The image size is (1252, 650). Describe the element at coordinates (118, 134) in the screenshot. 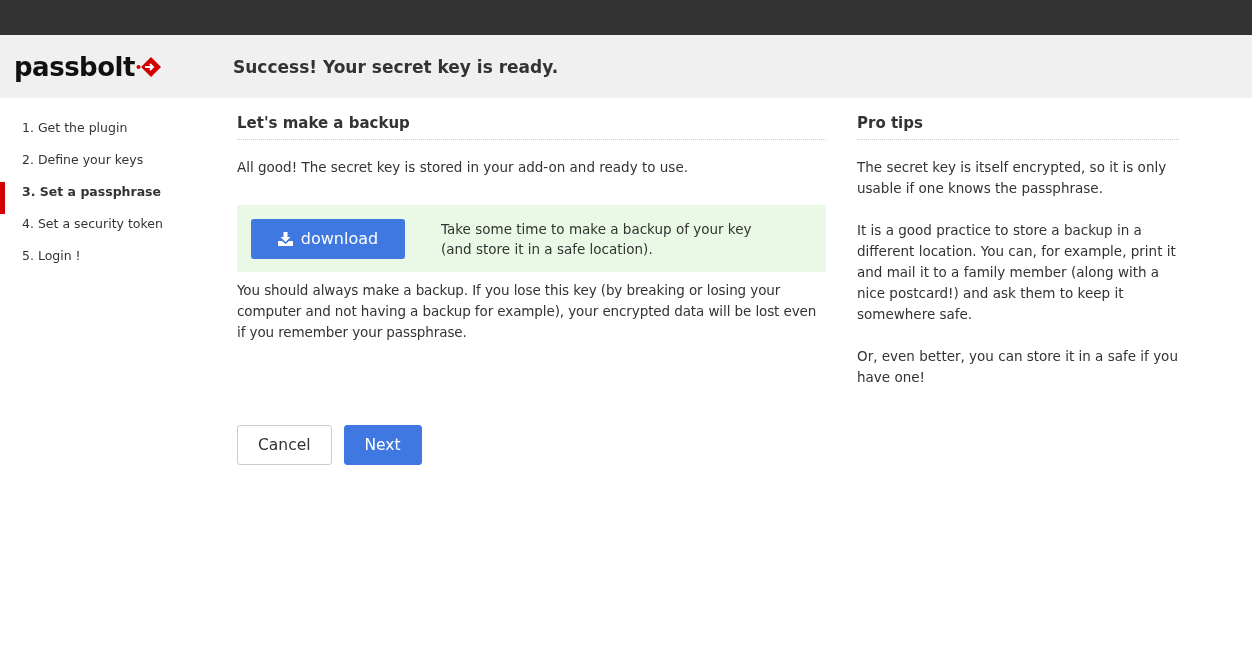

I see `step-item: 1. Get the plugin` at that location.